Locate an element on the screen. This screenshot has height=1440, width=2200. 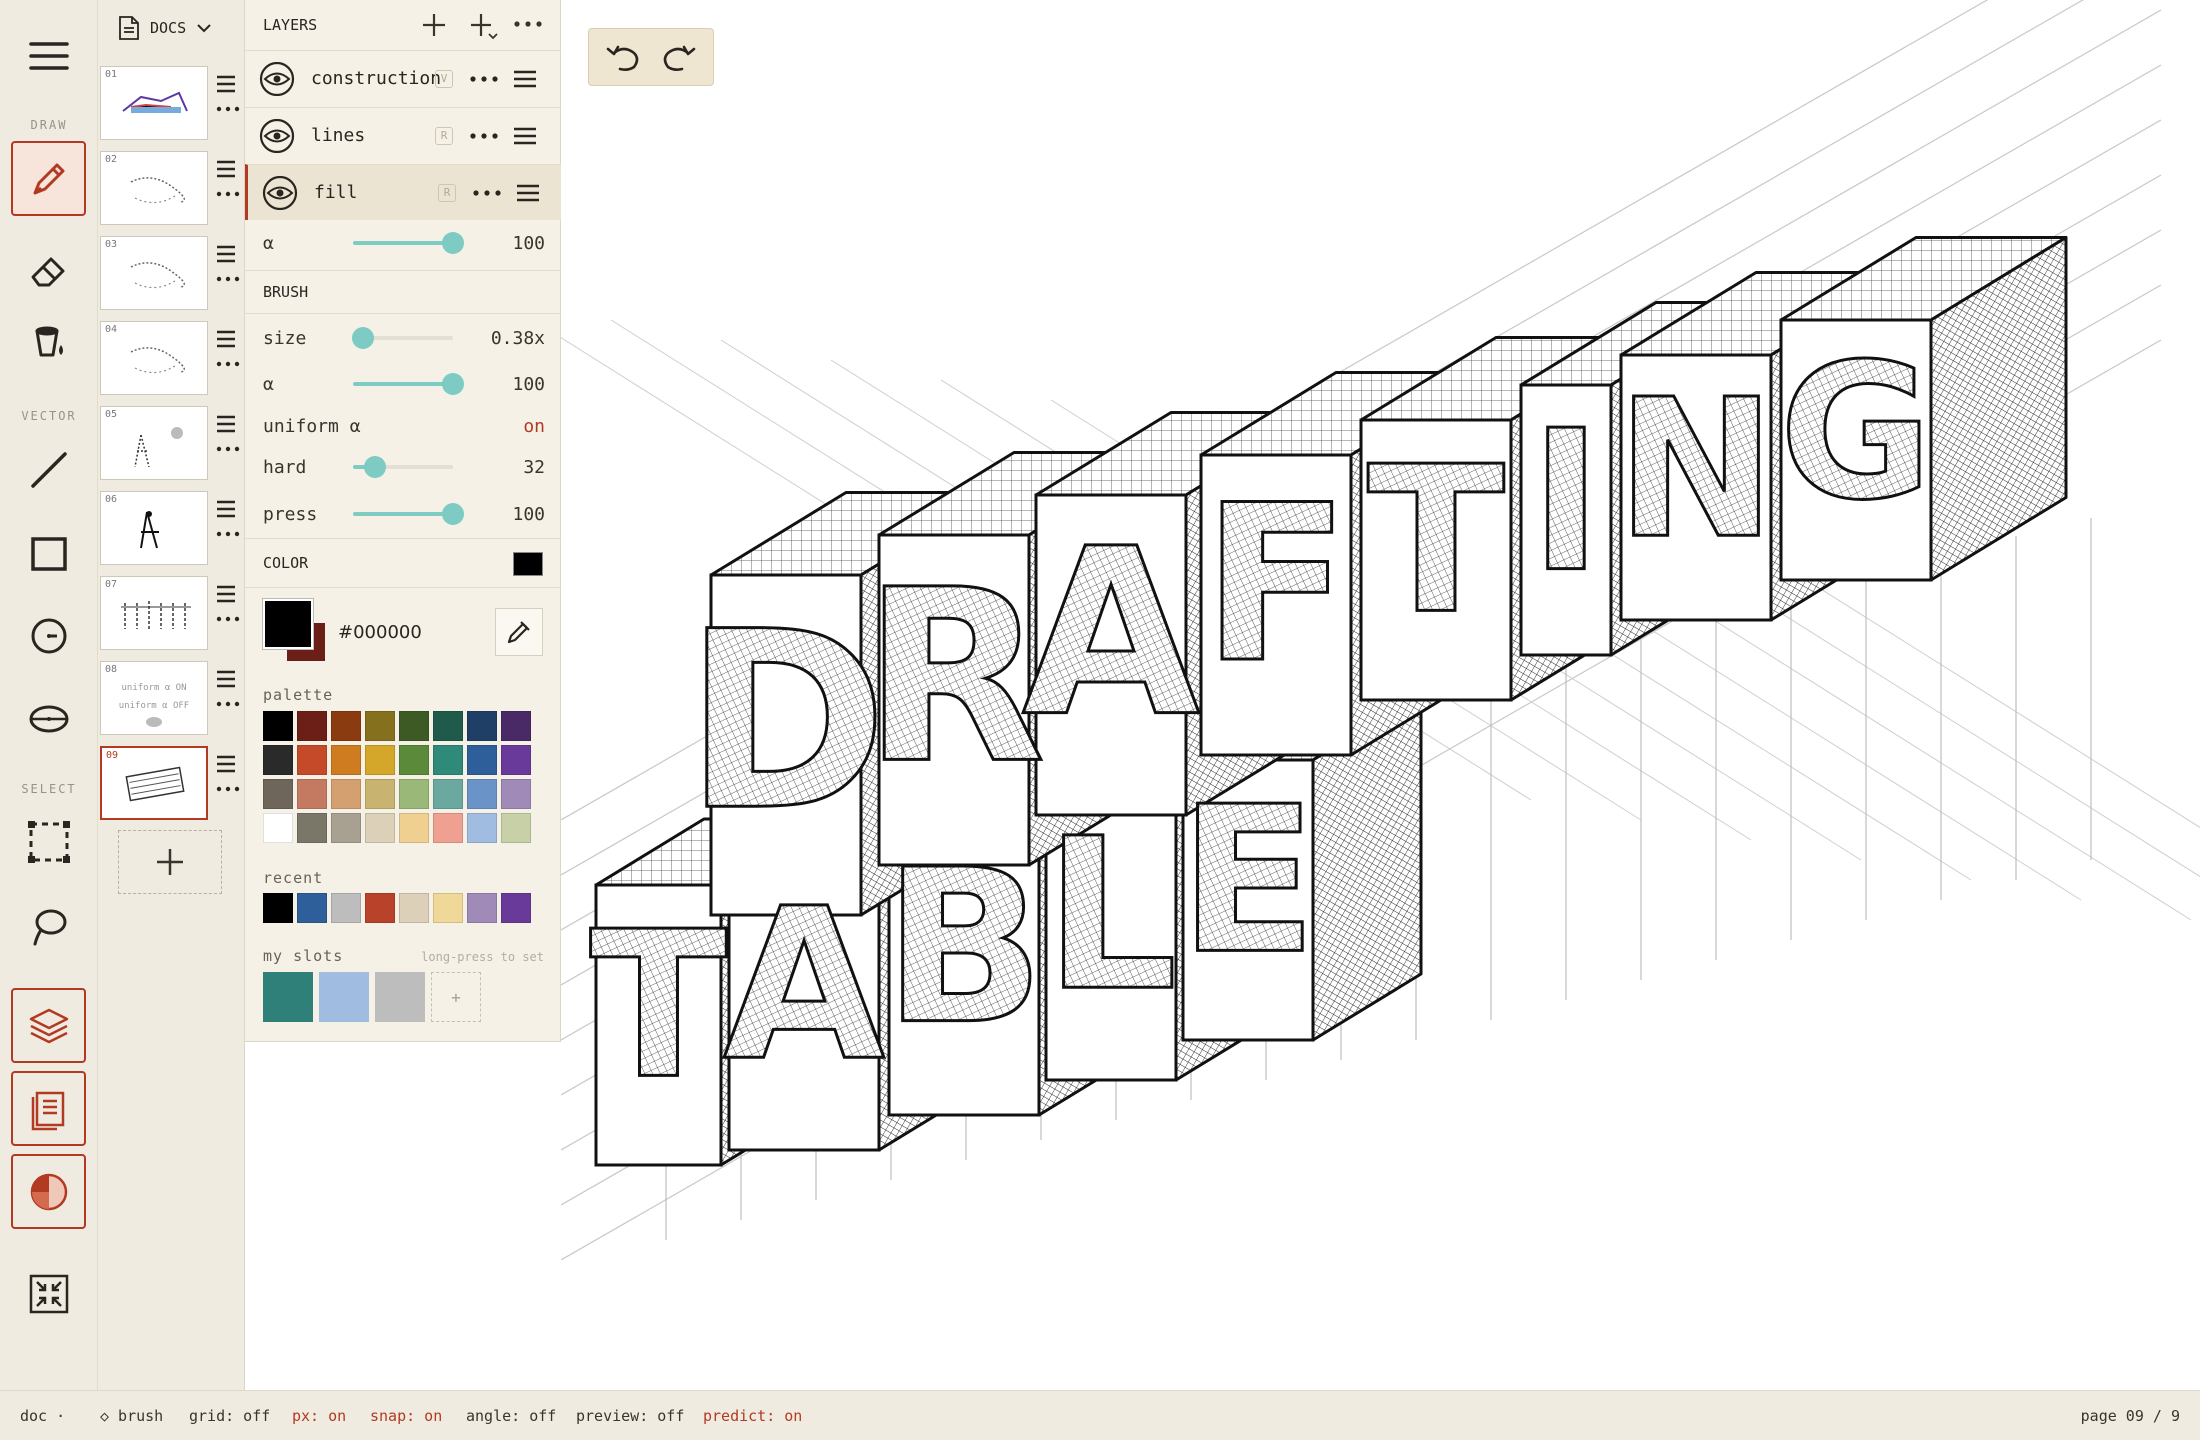
page-row: 07 is located at coordinates (171, 615).